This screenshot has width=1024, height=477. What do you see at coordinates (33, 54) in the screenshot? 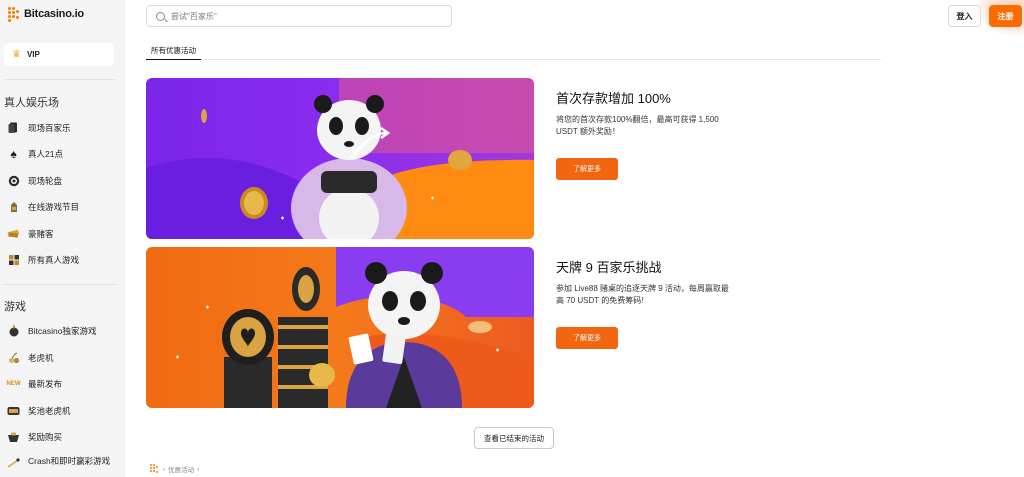
I see `vip-label: VIP` at bounding box center [33, 54].